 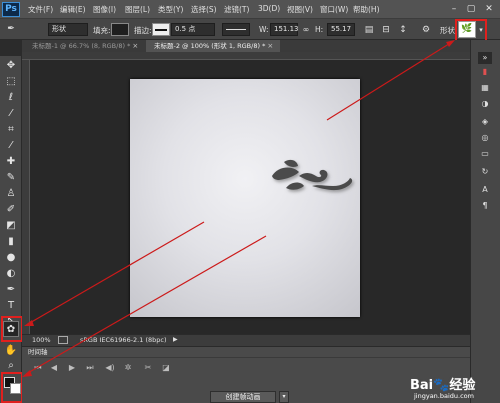 I want to click on play-icon: ▶, so click(x=72, y=368).